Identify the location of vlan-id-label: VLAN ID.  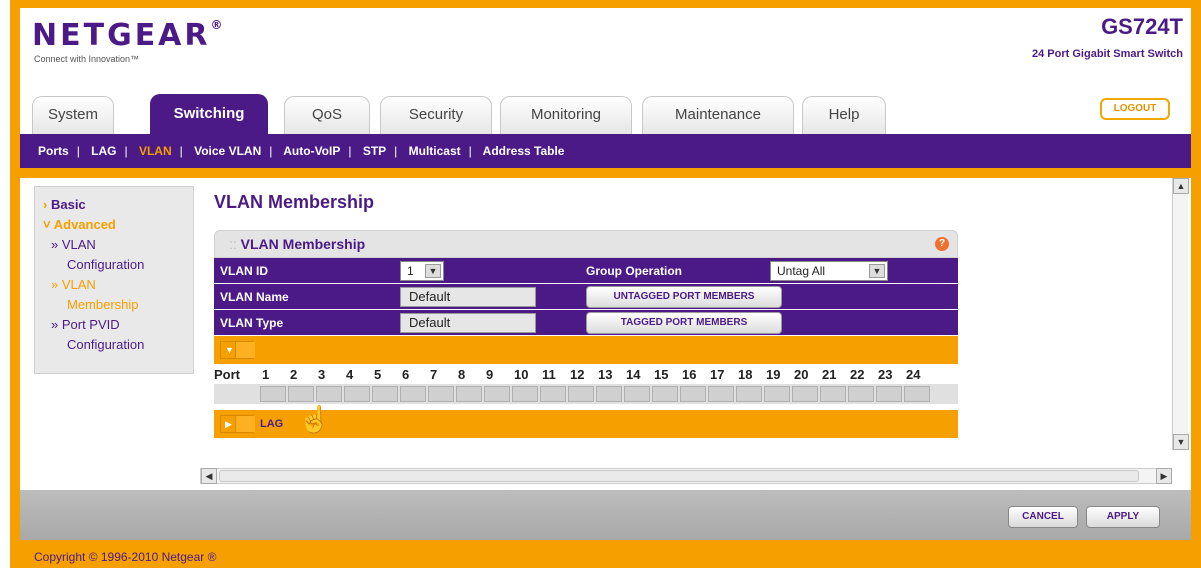
(244, 271).